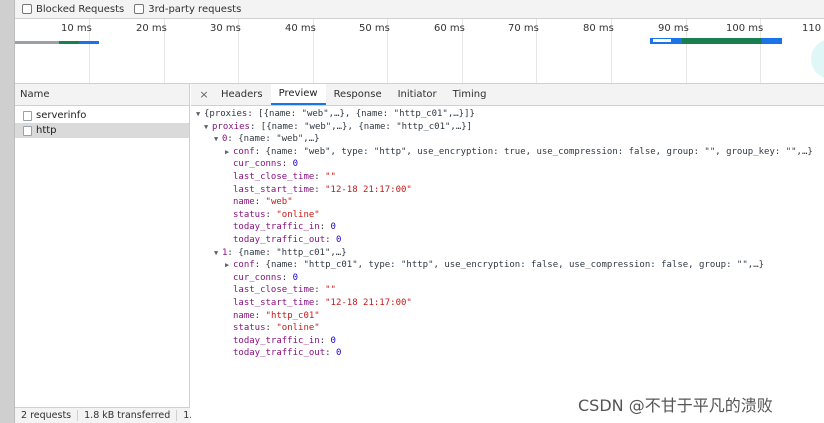 The image size is (824, 423). Describe the element at coordinates (204, 94) in the screenshot. I see `close-icon: ×` at that location.